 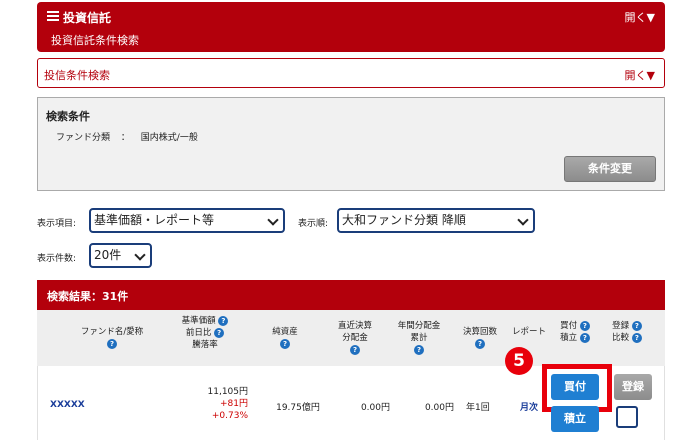 I want to click on display-count-value: 20件, so click(x=108, y=255).